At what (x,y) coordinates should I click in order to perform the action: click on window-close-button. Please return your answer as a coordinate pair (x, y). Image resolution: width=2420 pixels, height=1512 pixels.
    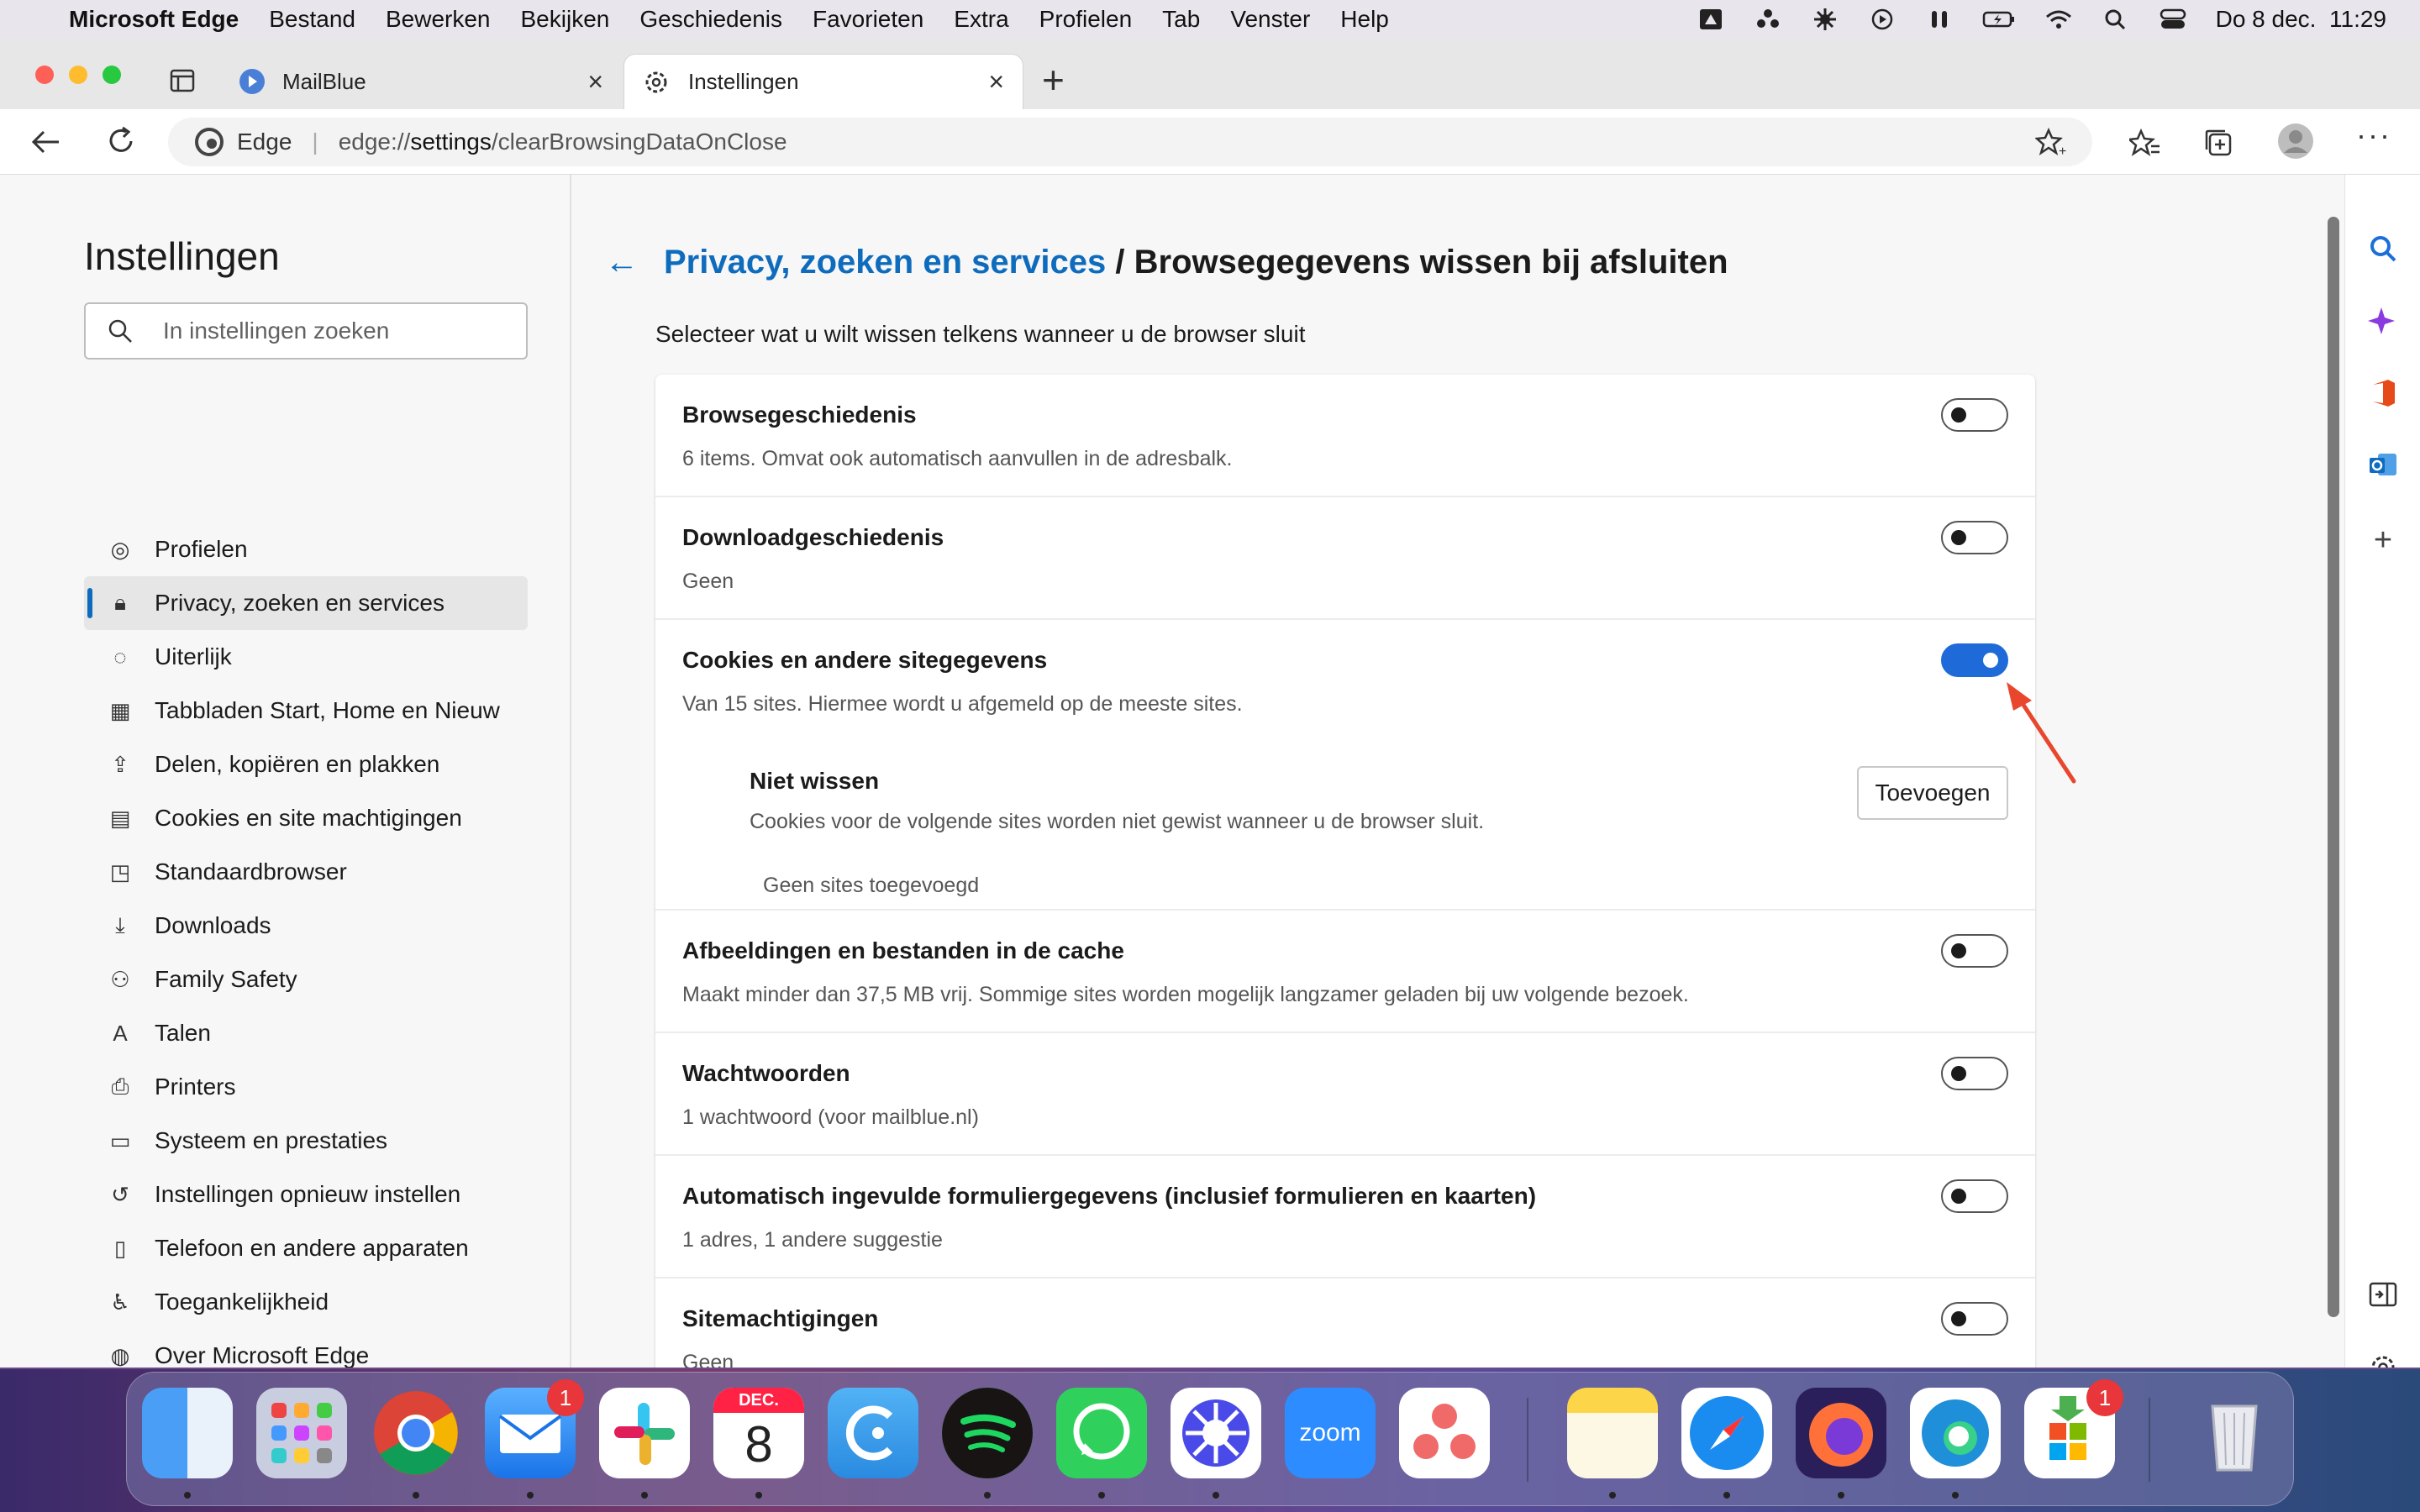
    Looking at the image, I should click on (44, 75).